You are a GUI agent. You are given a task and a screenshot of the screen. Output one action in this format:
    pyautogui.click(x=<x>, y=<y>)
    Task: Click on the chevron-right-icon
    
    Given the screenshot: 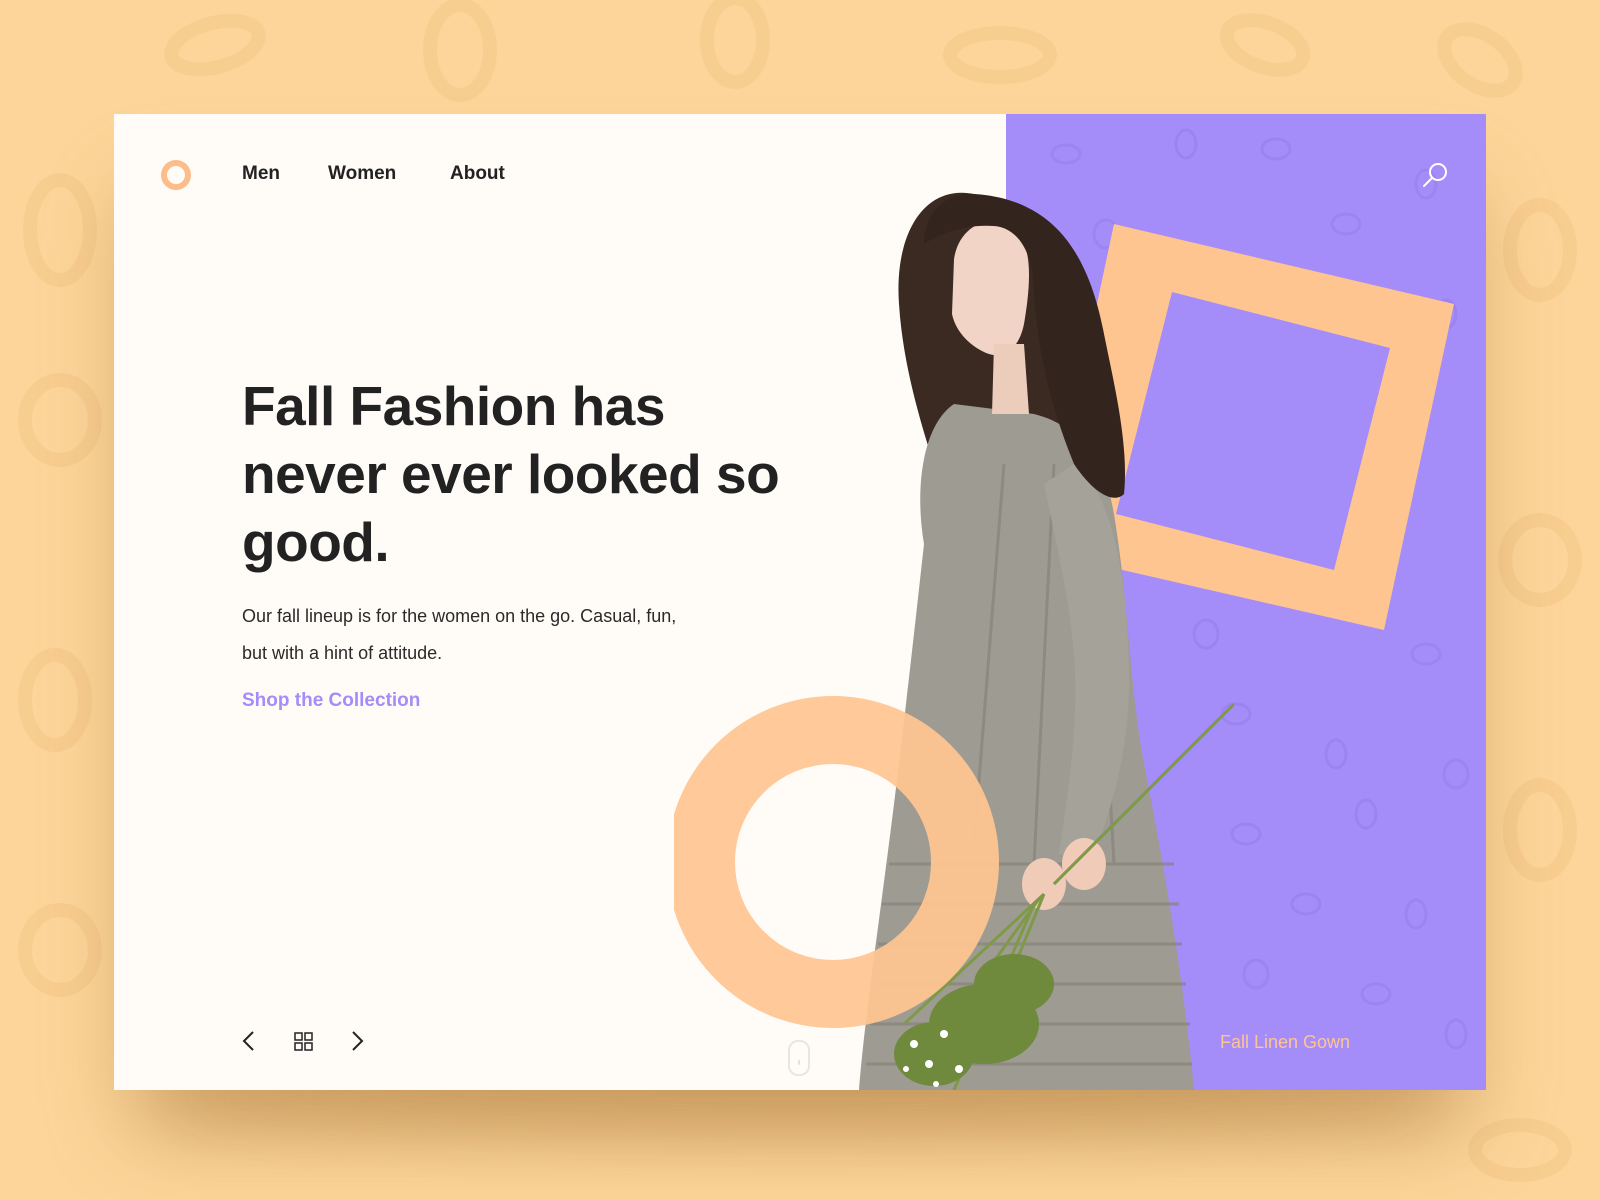 What is the action you would take?
    pyautogui.click(x=357, y=1041)
    